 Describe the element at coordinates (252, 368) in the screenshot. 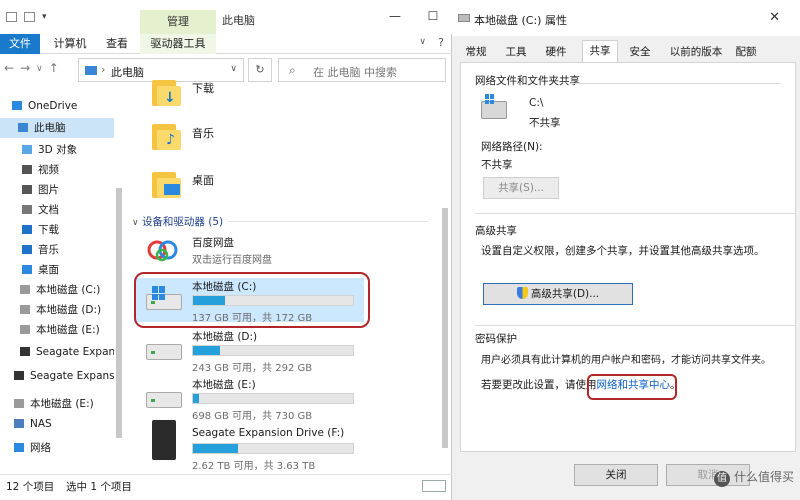

I see `drive-free-space: 243 GB 可用，共 292 GB` at that location.